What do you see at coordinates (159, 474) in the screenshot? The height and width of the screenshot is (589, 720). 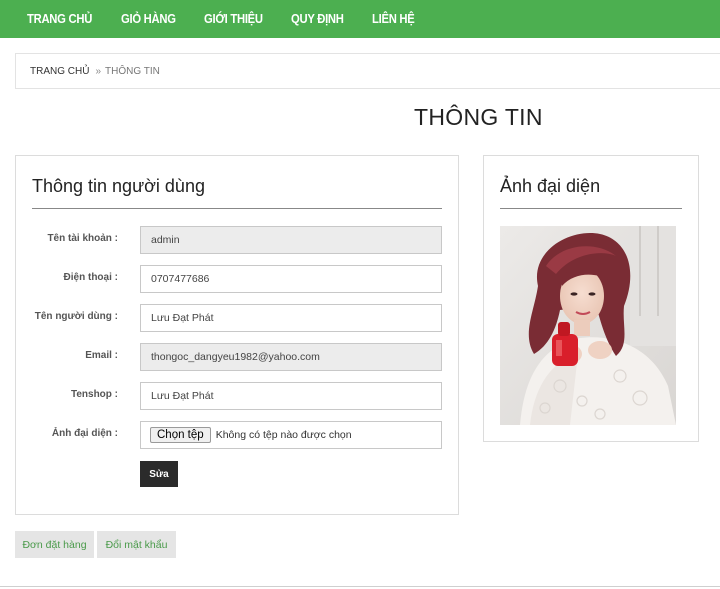 I see `edit-submit-button: Sửa` at bounding box center [159, 474].